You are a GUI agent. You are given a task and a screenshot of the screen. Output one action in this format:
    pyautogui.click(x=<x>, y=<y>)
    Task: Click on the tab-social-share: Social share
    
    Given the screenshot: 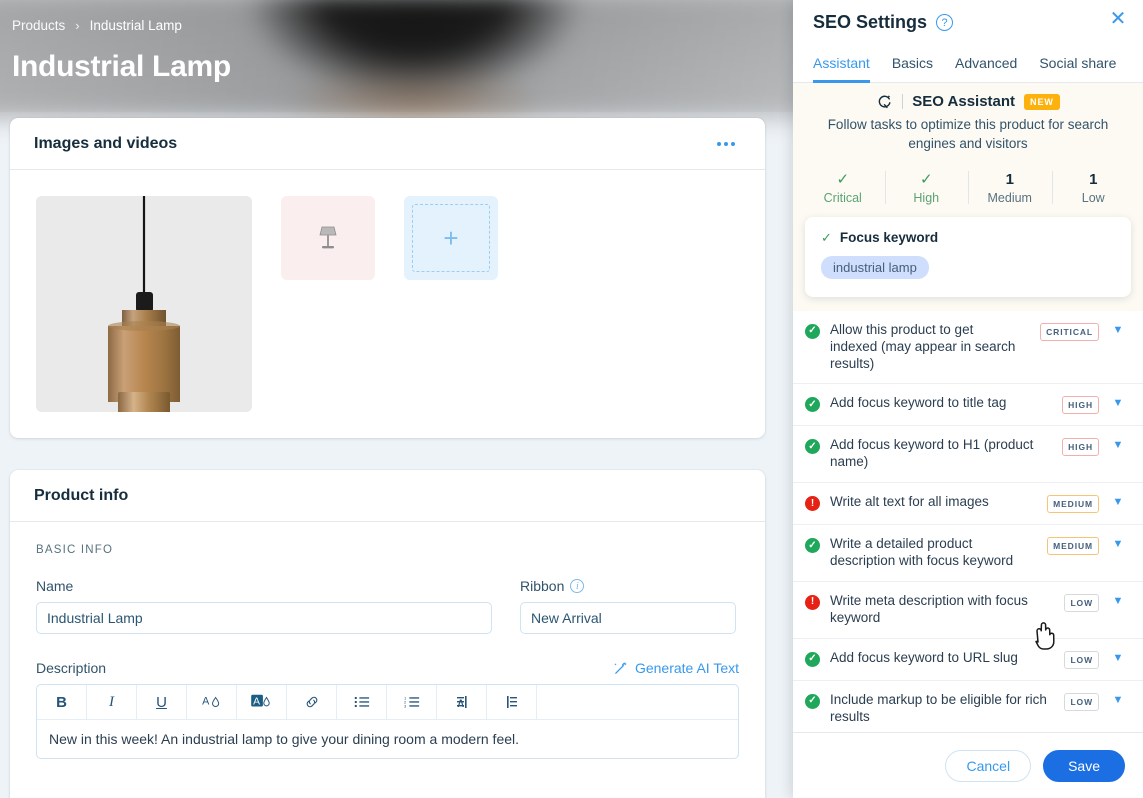 What is the action you would take?
    pyautogui.click(x=1077, y=66)
    